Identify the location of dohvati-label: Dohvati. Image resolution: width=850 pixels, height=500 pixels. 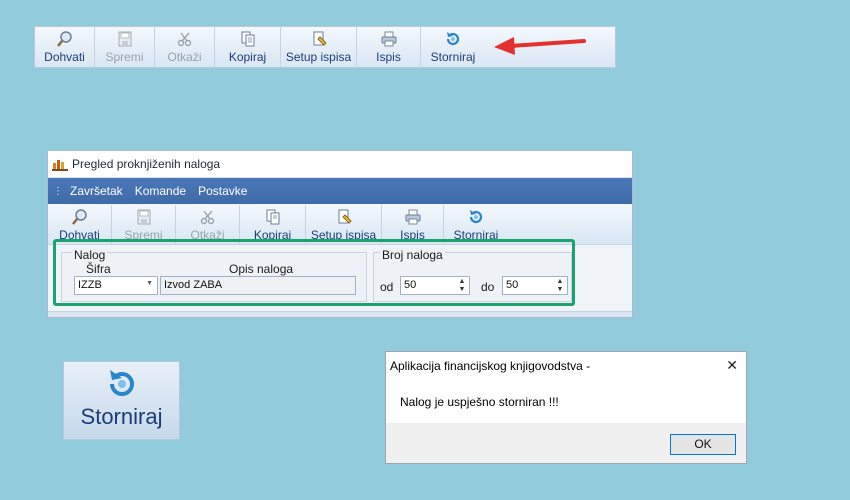
(64, 57).